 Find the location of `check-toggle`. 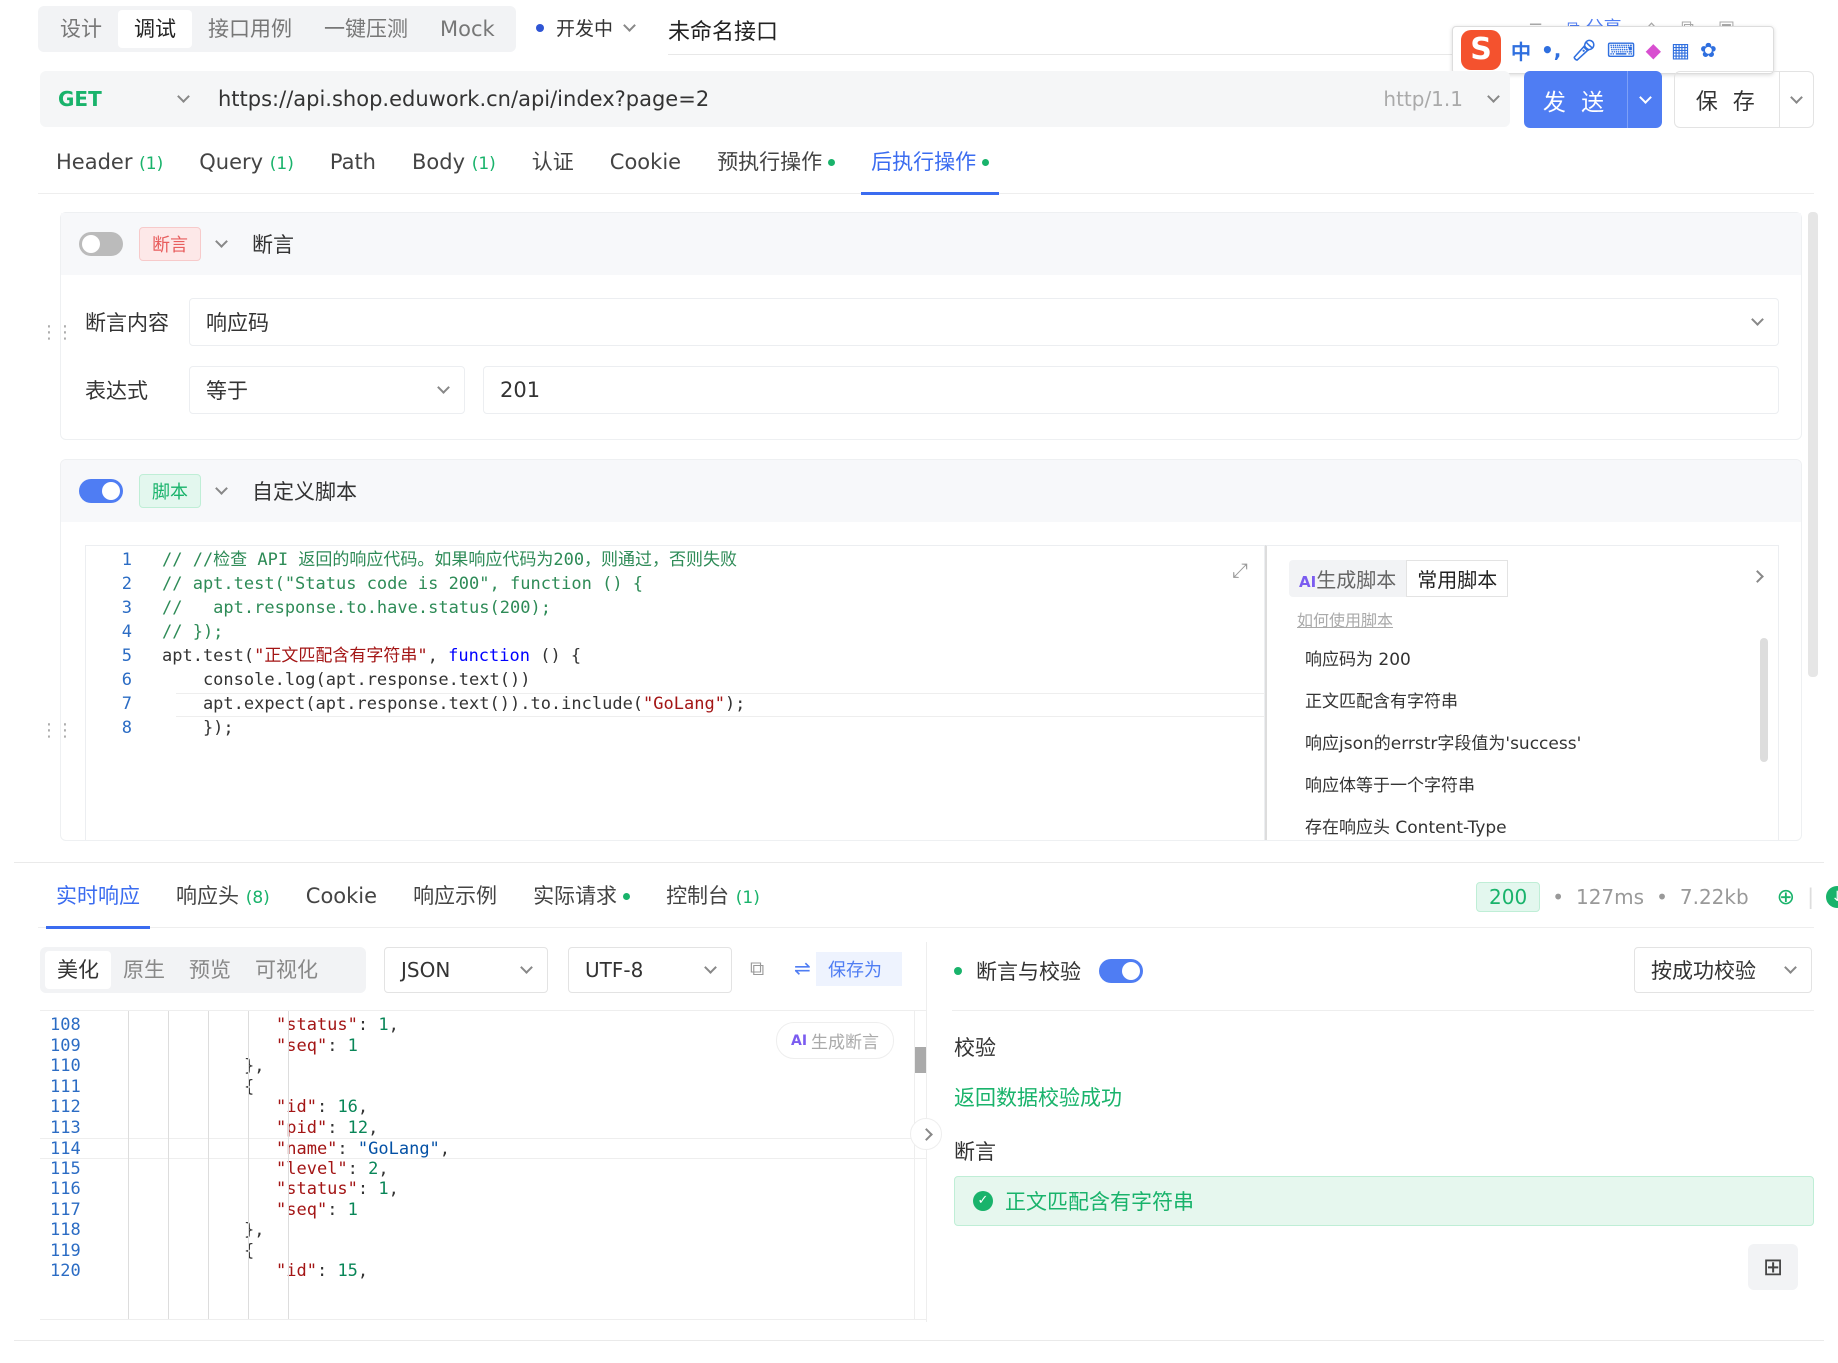

check-toggle is located at coordinates (1121, 971).